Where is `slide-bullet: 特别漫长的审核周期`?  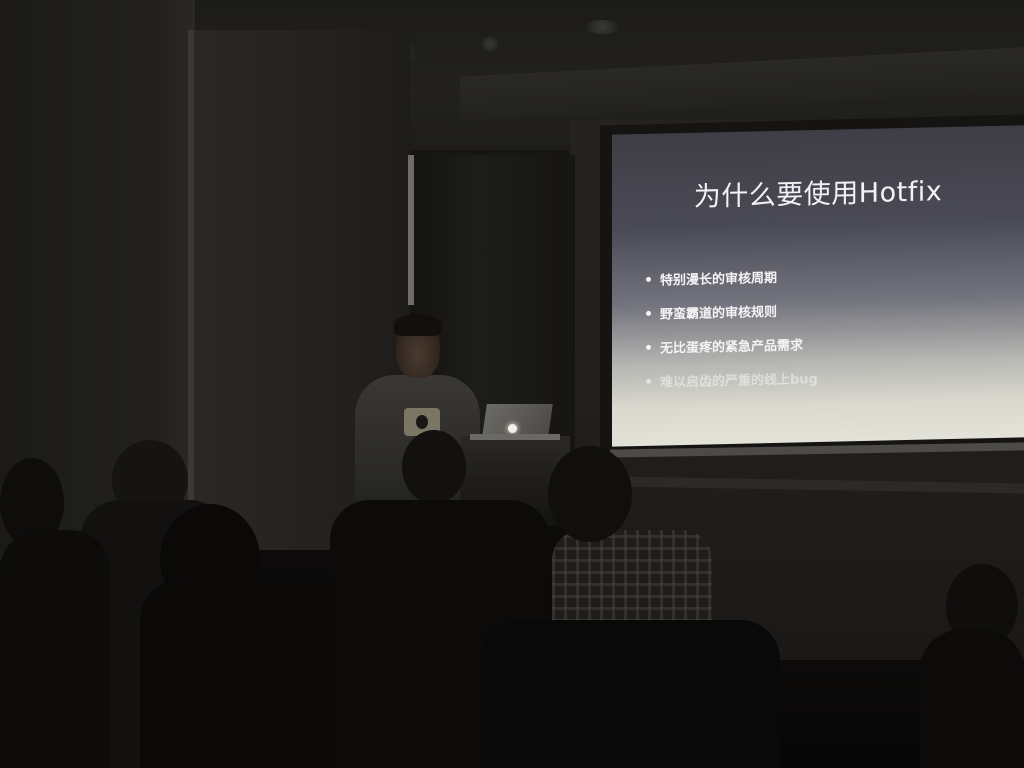 slide-bullet: 特别漫长的审核周期 is located at coordinates (732, 277).